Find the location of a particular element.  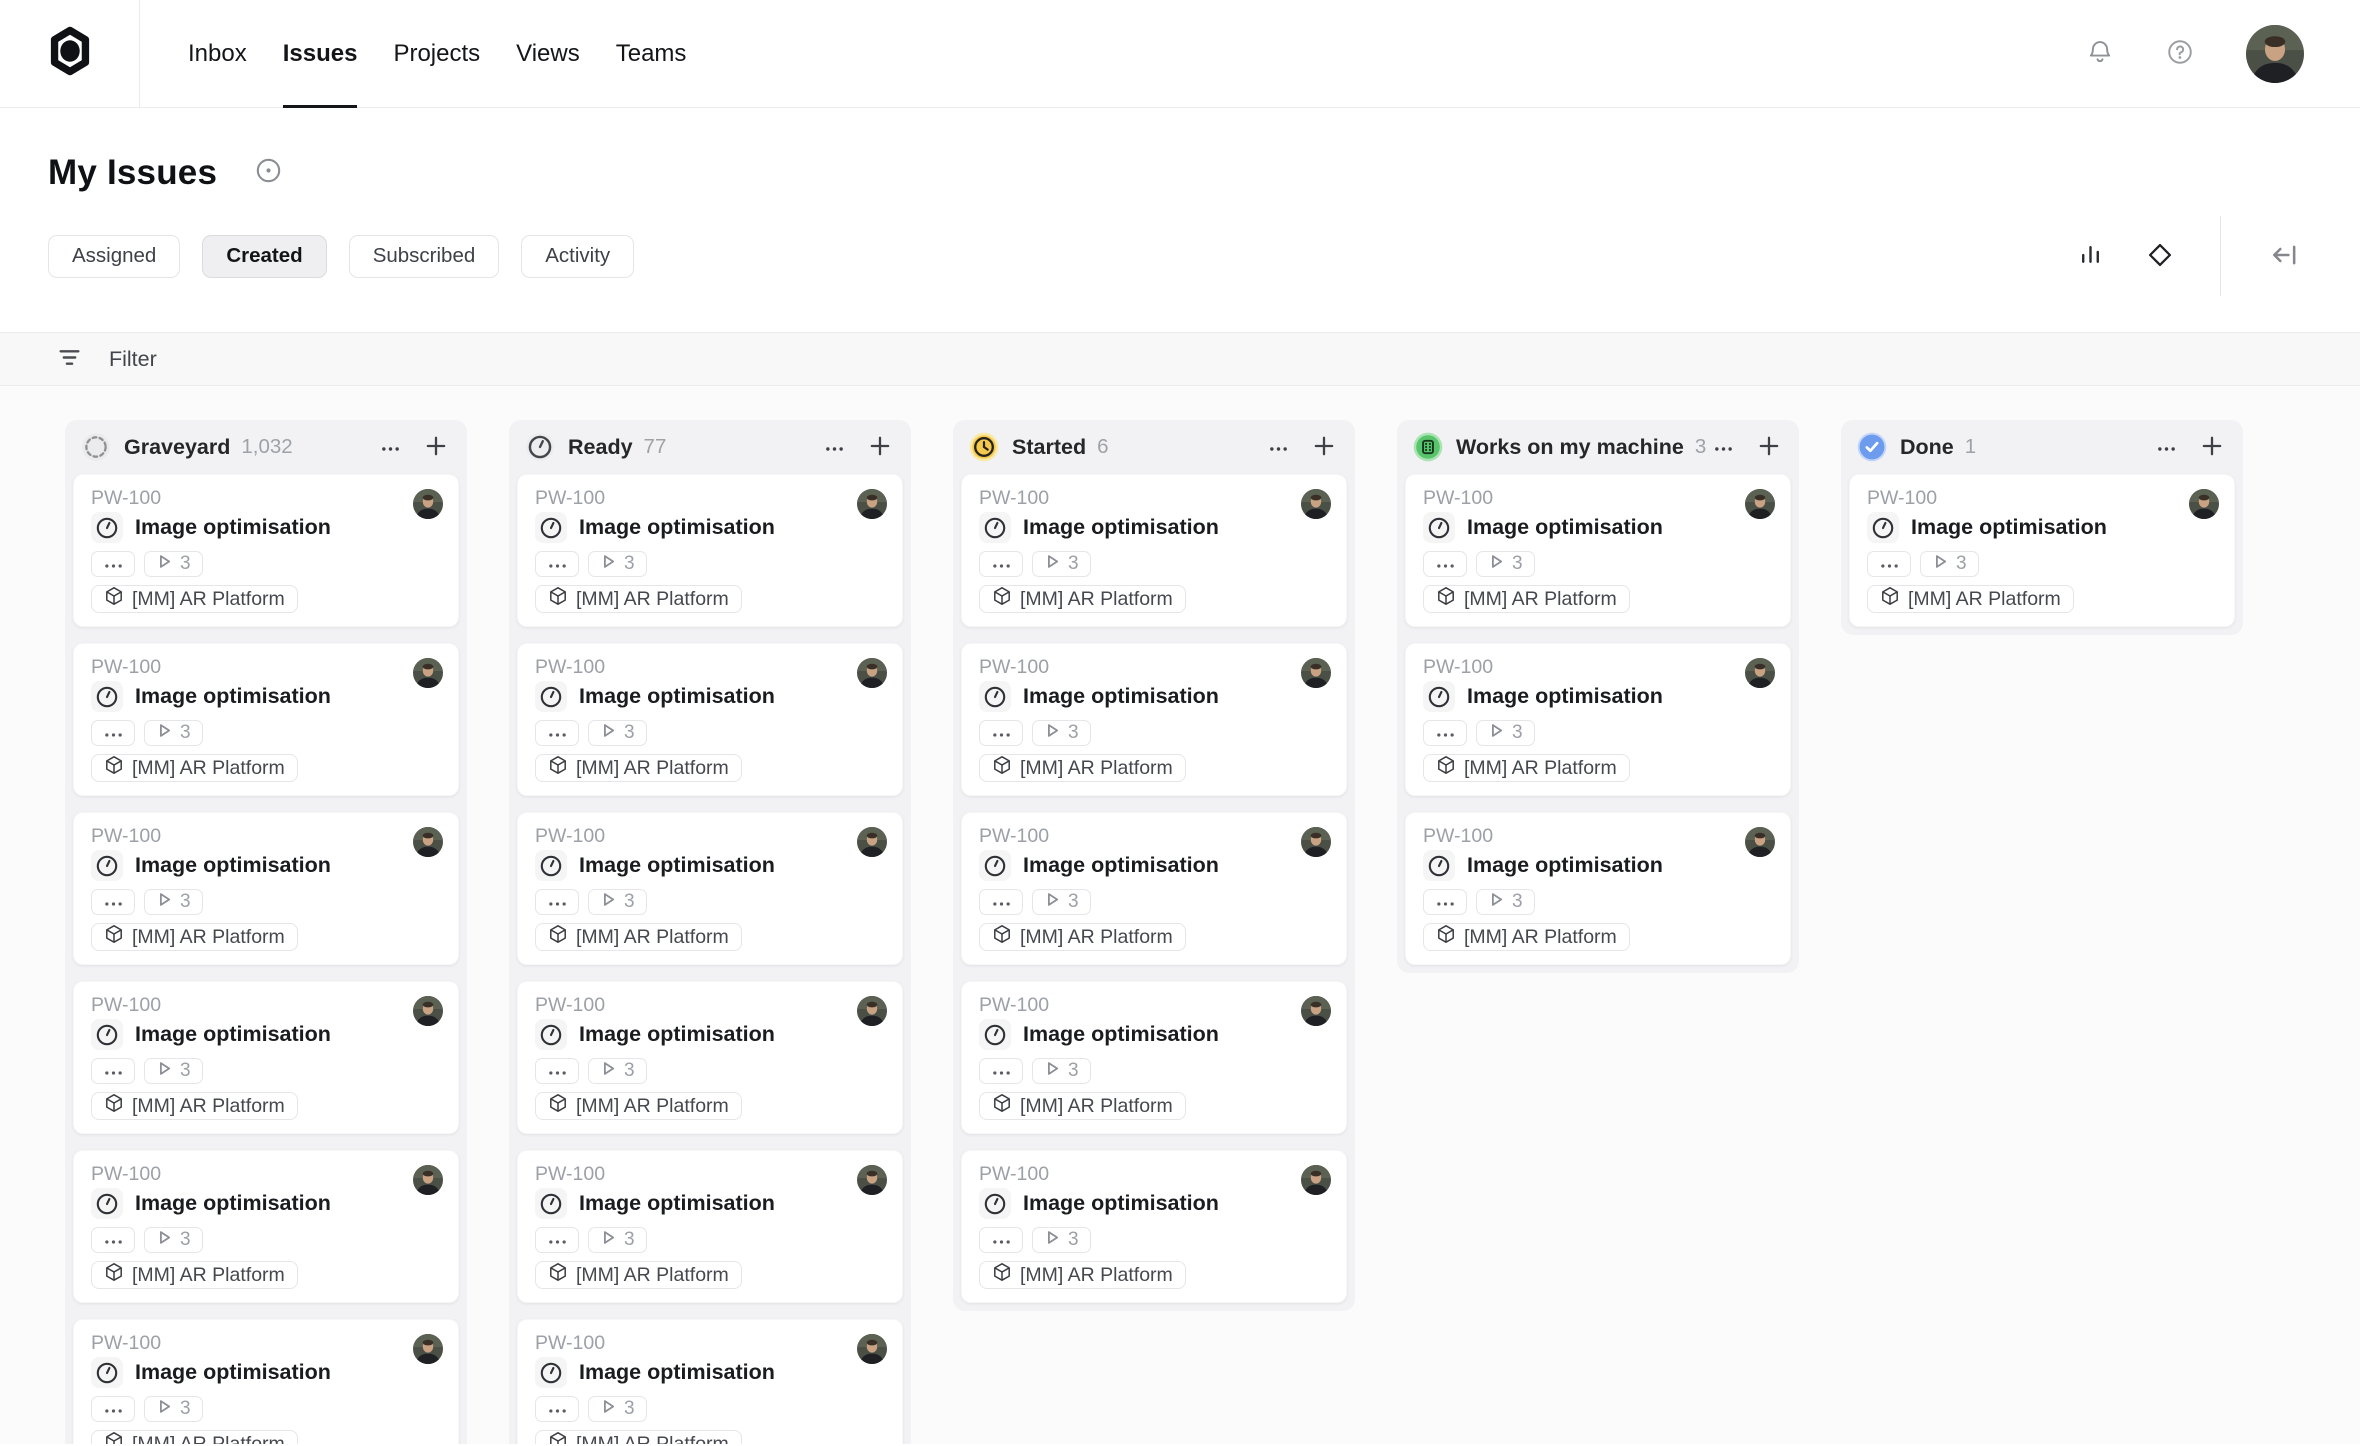

view-tab-assigned: Assigned is located at coordinates (114, 256).